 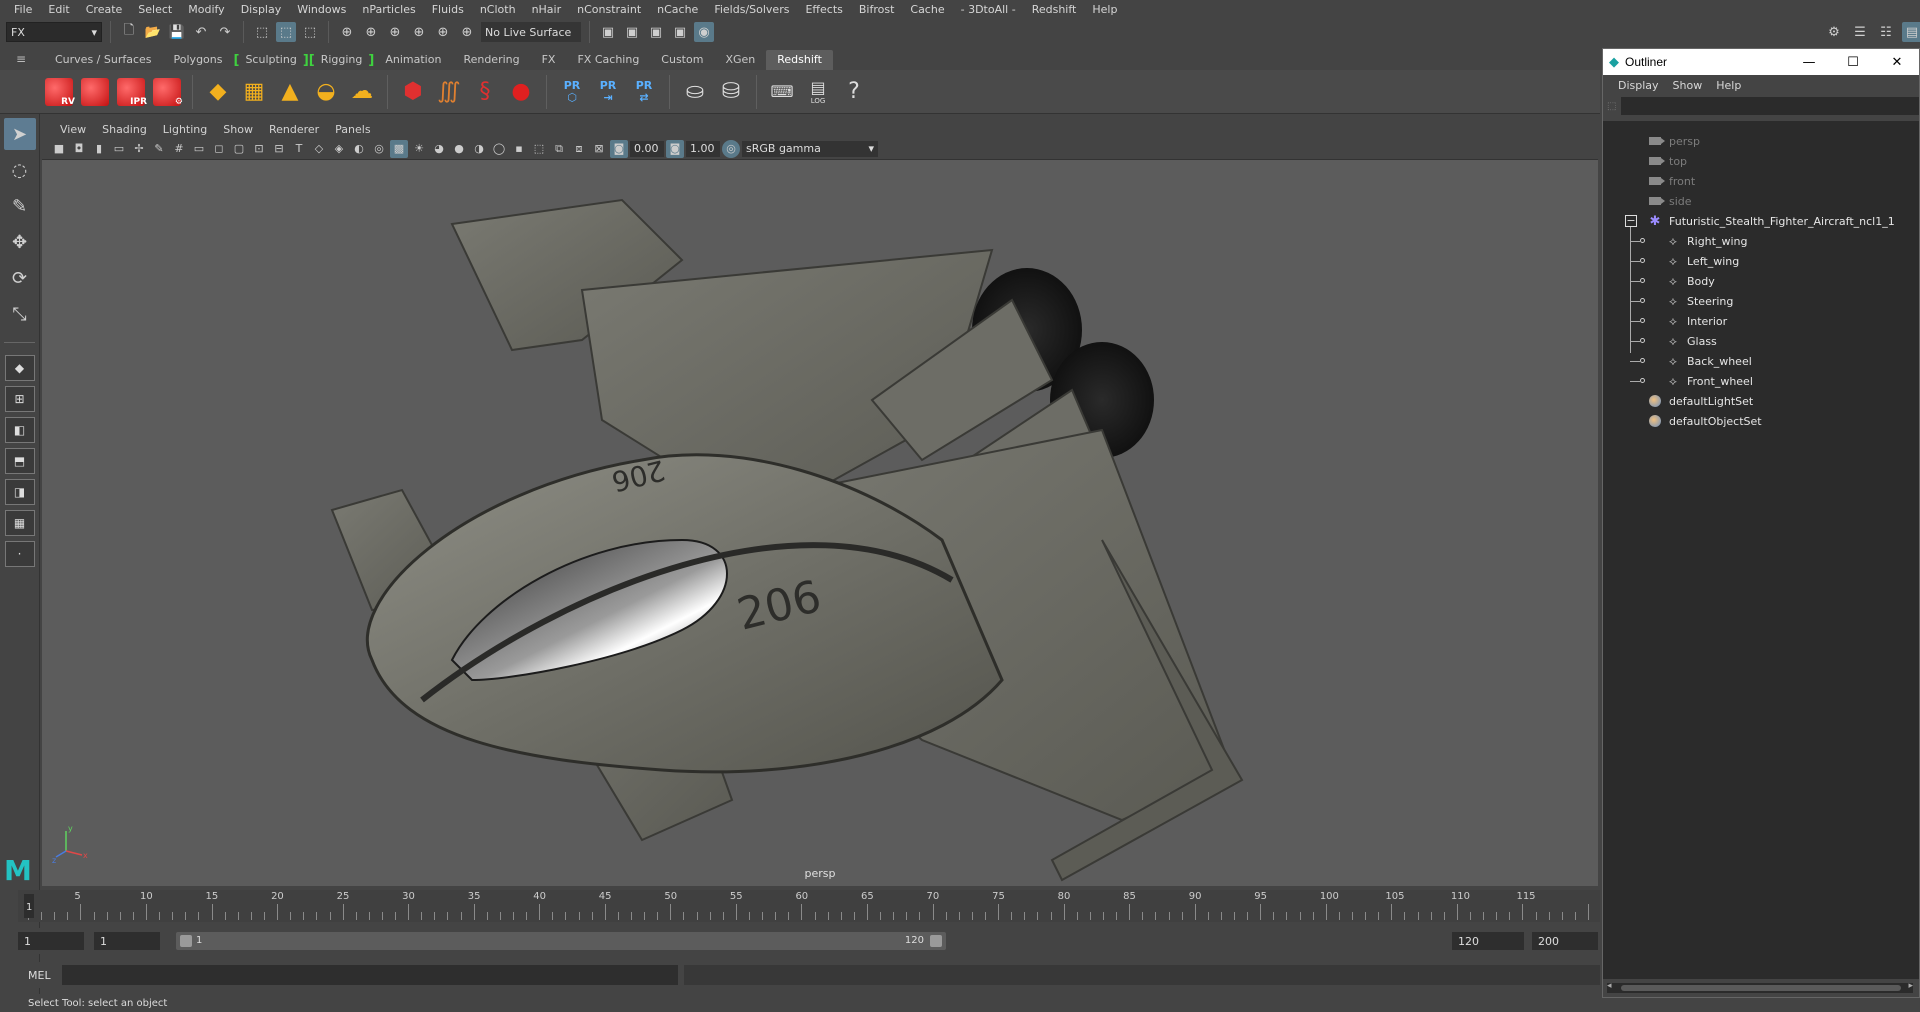 I want to click on proxy-icon: ⬢, so click(x=413, y=92).